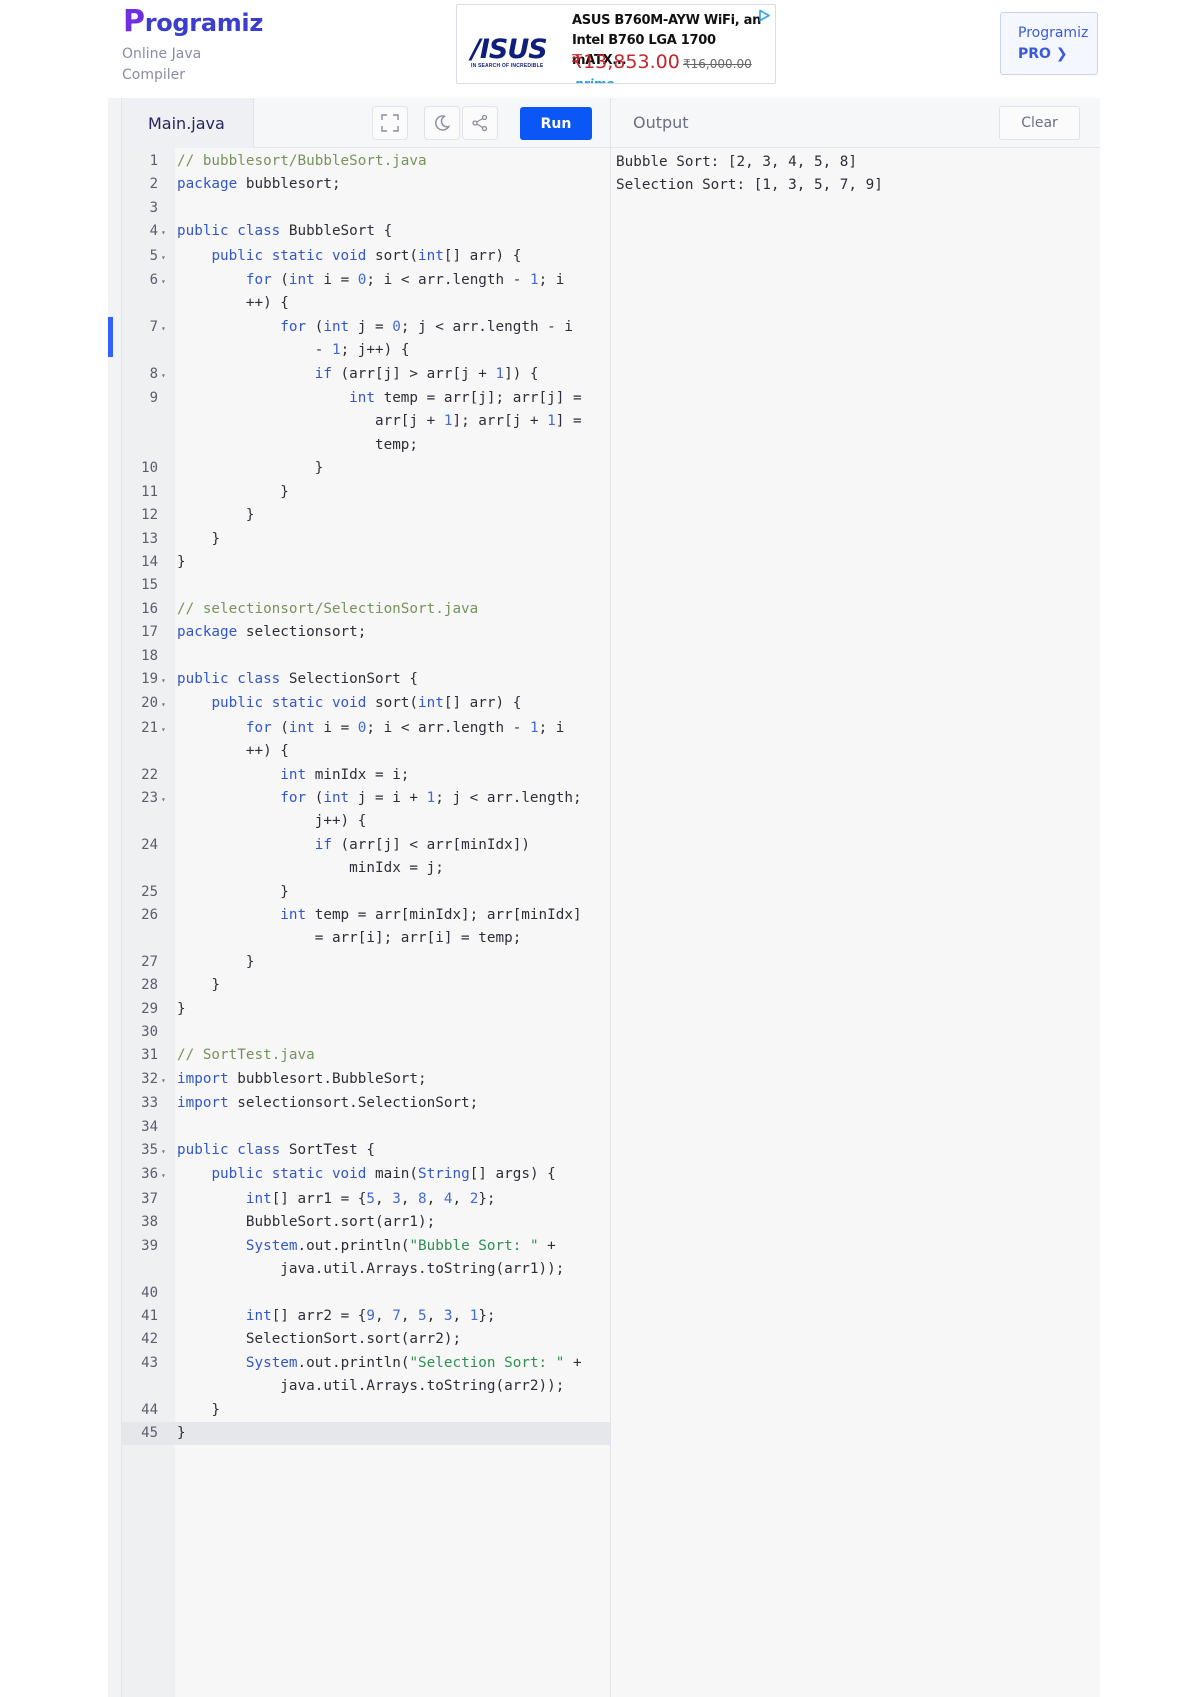  What do you see at coordinates (366, 1316) in the screenshot?
I see `code-line: 41 int[] arr2 = {9, 7, 5, 3, 1};` at bounding box center [366, 1316].